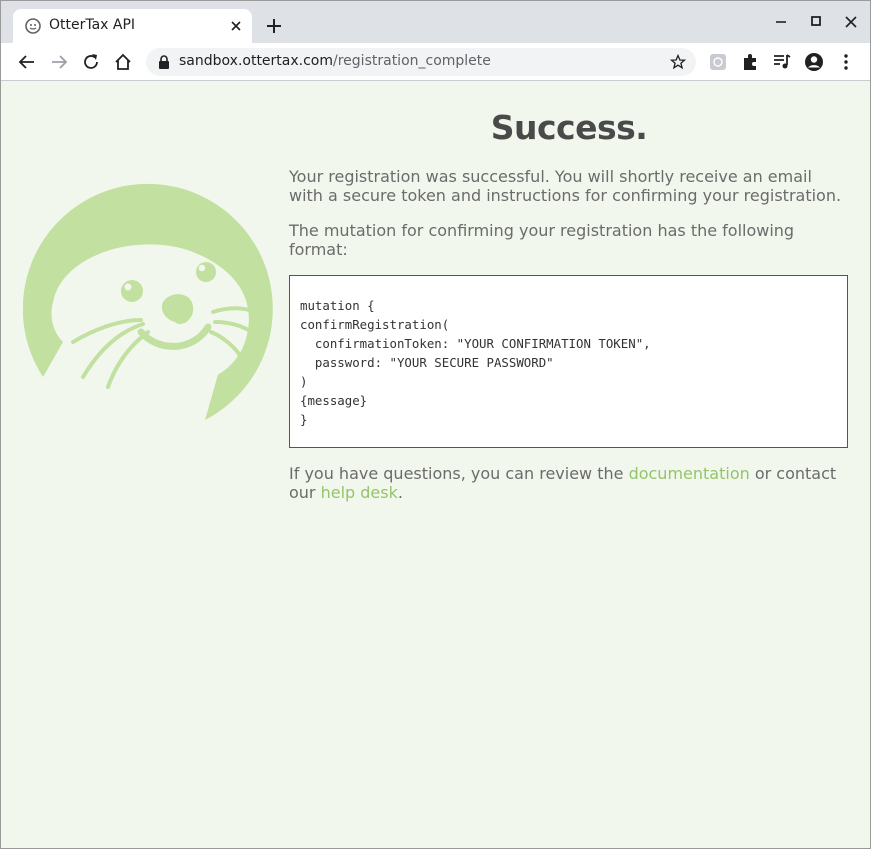 The image size is (871, 849). What do you see at coordinates (435, 22) in the screenshot?
I see `tab-strip: OtterTax API` at bounding box center [435, 22].